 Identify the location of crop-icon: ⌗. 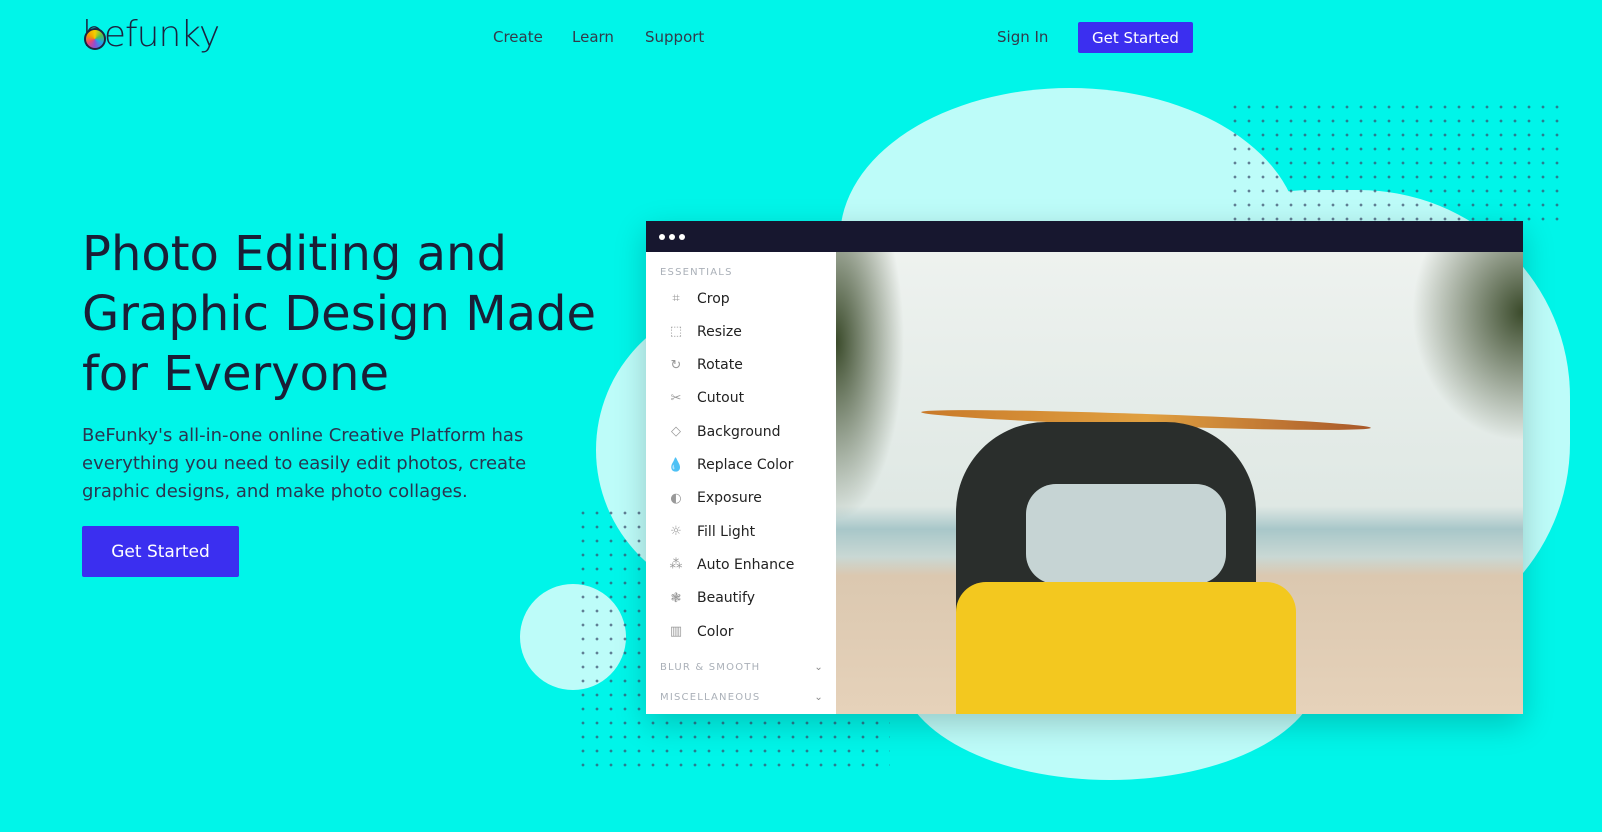
(676, 298).